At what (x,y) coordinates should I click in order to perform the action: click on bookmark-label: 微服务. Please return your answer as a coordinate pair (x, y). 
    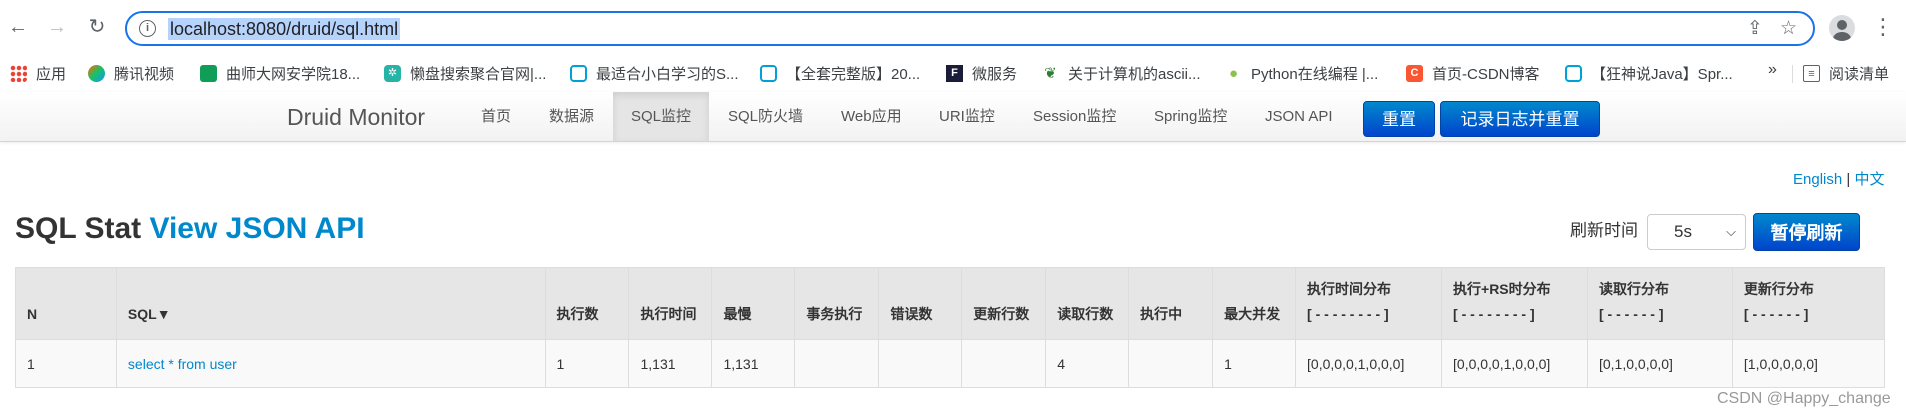
    Looking at the image, I should click on (995, 74).